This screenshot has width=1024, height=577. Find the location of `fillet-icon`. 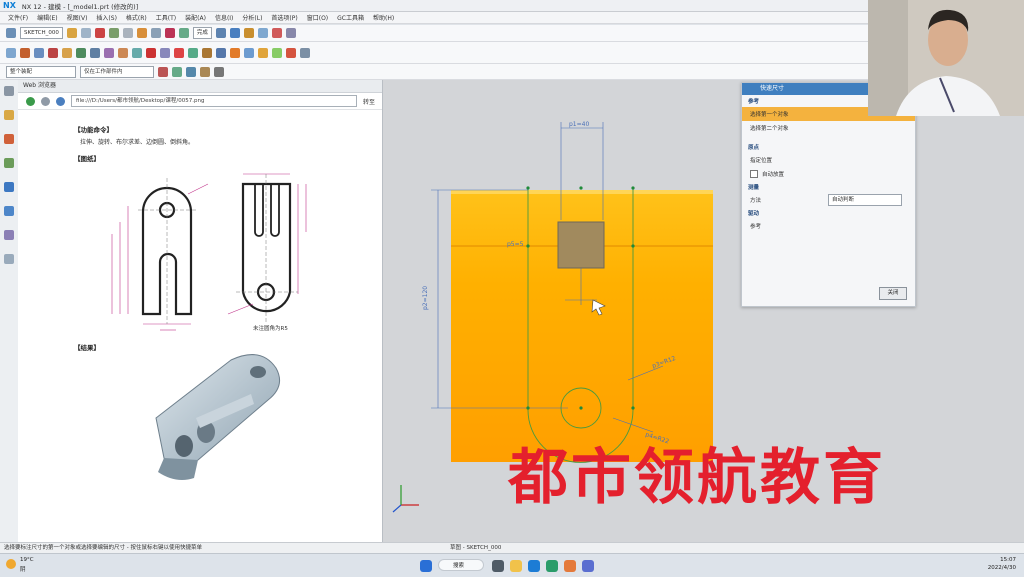

fillet-icon is located at coordinates (95, 52).